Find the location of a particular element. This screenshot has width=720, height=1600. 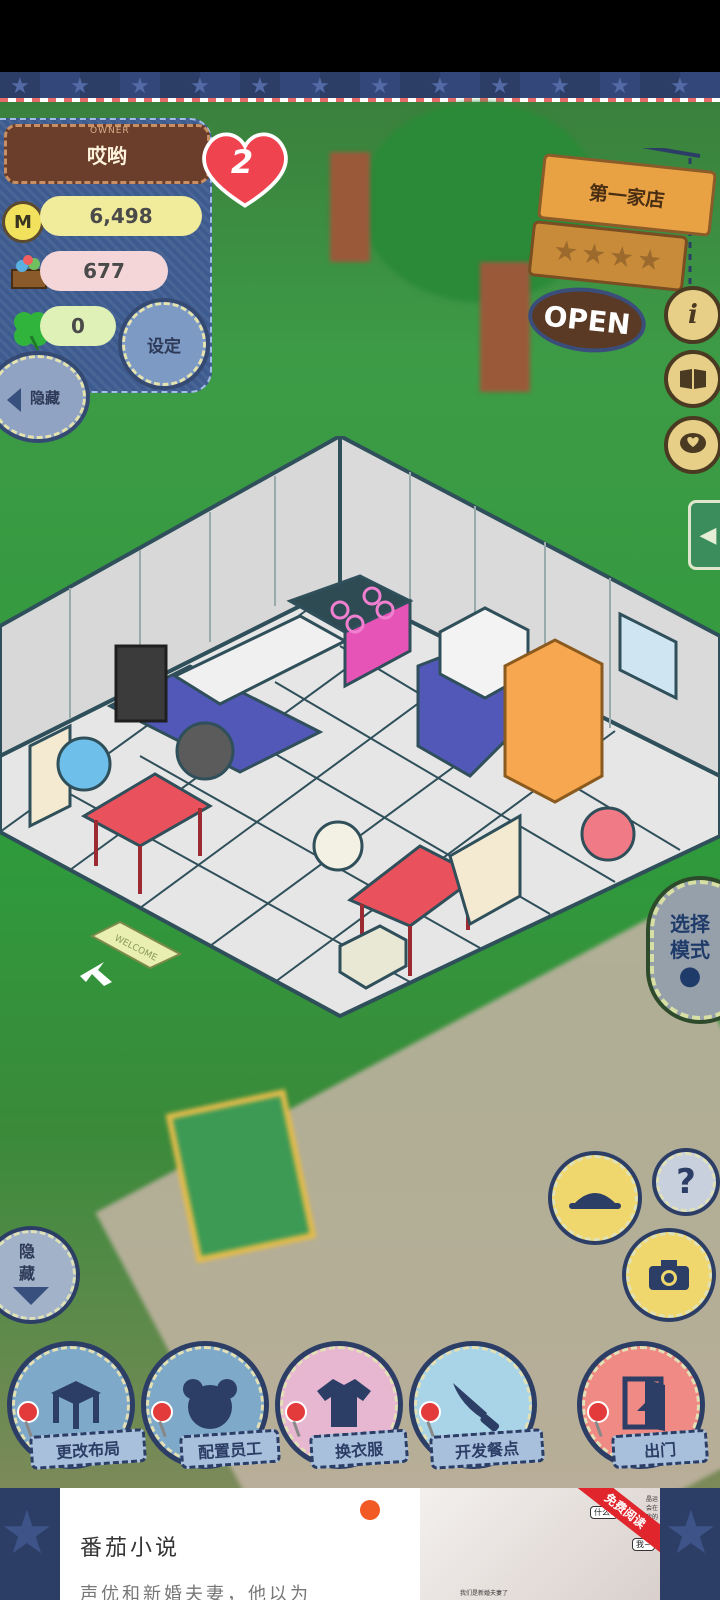

owner-name: 哎哟 is located at coordinates (107, 155).